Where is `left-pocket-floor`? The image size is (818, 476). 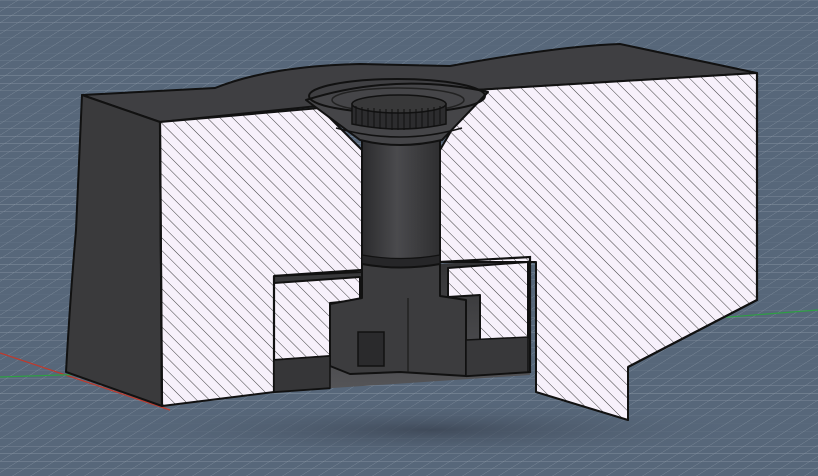 left-pocket-floor is located at coordinates (302, 374).